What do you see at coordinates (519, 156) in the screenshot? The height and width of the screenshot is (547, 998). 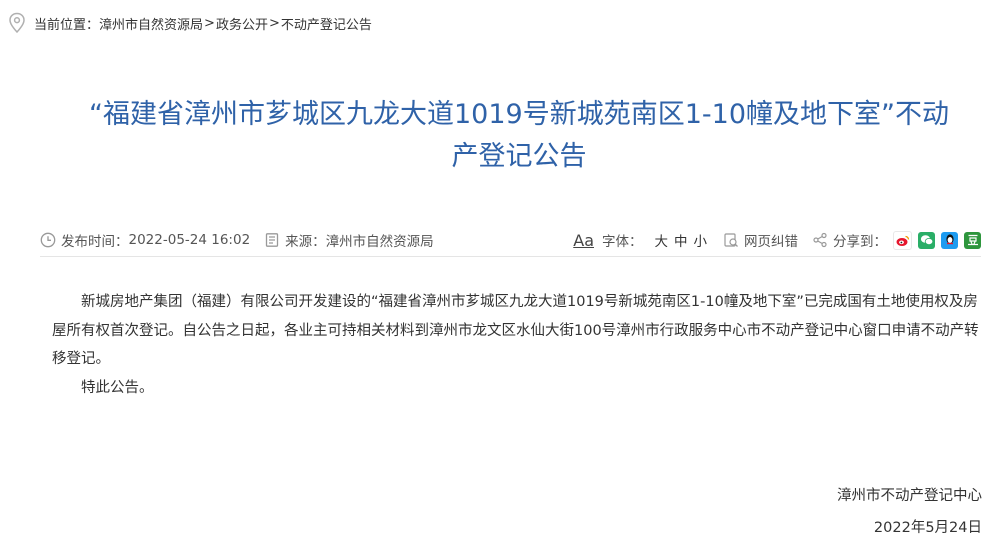 I see `page-title-line-2: 产登记公告` at bounding box center [519, 156].